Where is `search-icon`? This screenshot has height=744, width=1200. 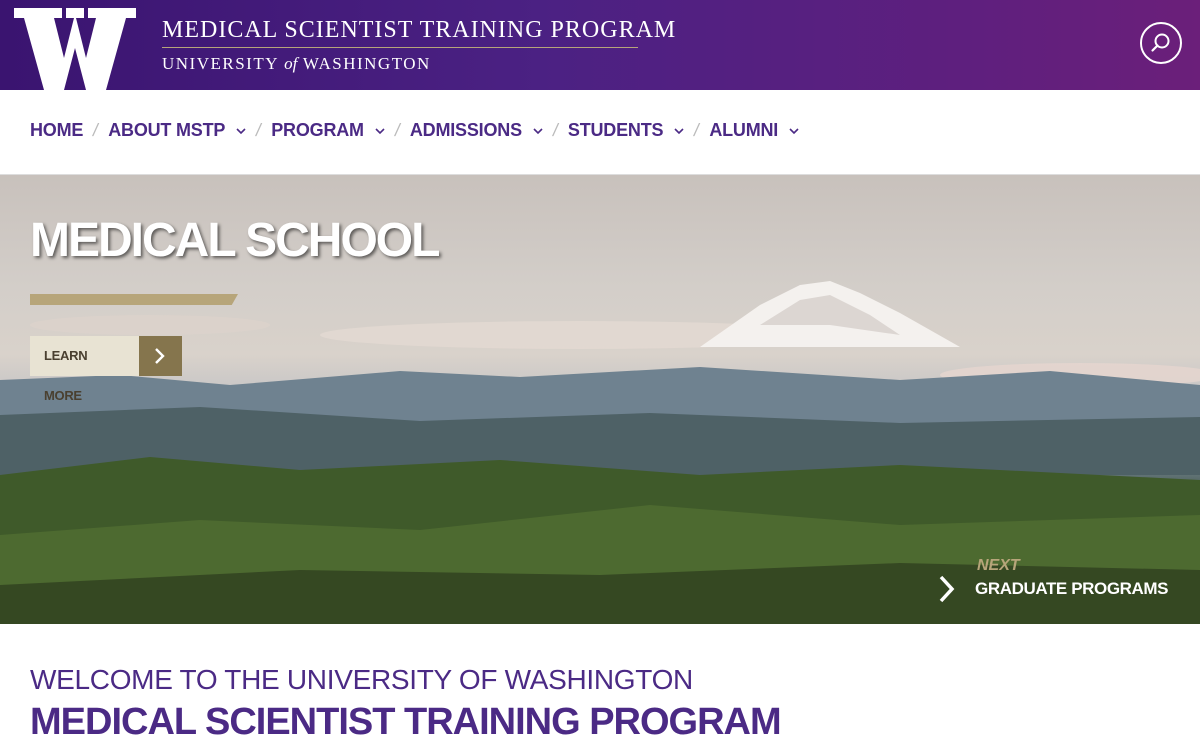 search-icon is located at coordinates (1160, 42).